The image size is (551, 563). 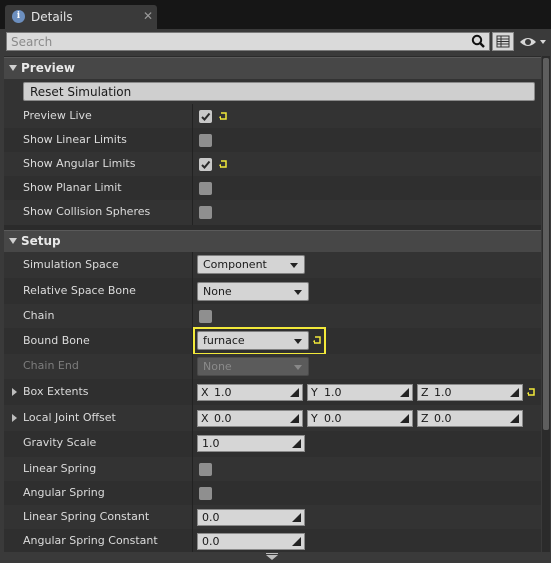 I want to click on property-matrix-icon, so click(x=503, y=41).